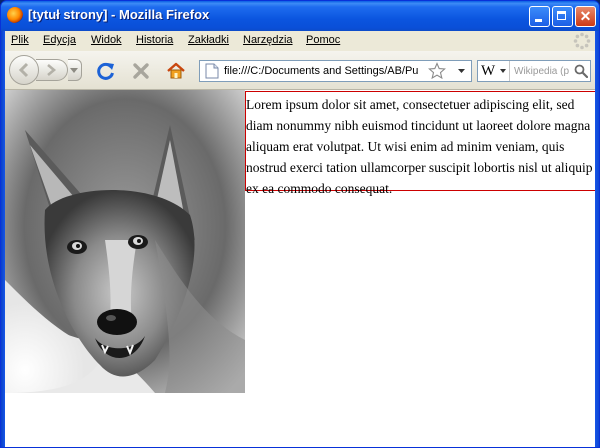 The image size is (600, 448). I want to click on search-engine-button: W, so click(494, 71).